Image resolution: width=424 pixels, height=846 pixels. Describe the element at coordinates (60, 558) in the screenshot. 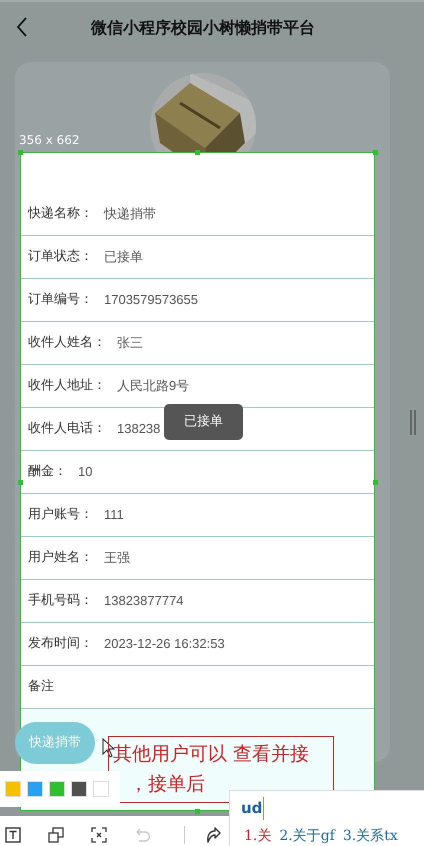

I see `field-label: 用户姓名：` at that location.